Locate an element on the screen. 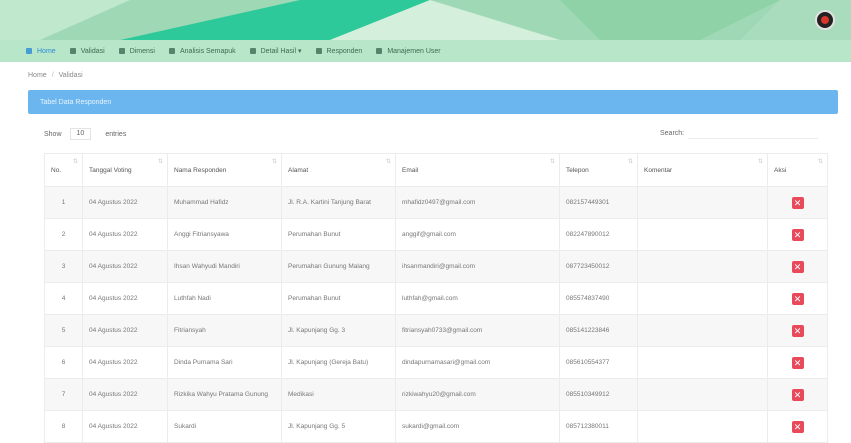 The width and height of the screenshot is (851, 443). chart-icon is located at coordinates (171, 51).